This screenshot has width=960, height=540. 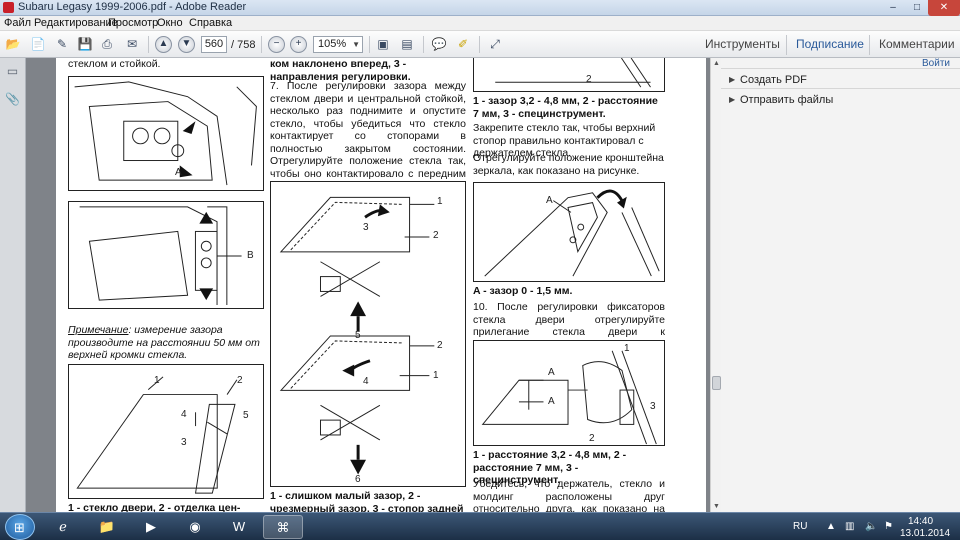 What do you see at coordinates (12, 71) in the screenshot?
I see `pages-icon: ▭` at bounding box center [12, 71].